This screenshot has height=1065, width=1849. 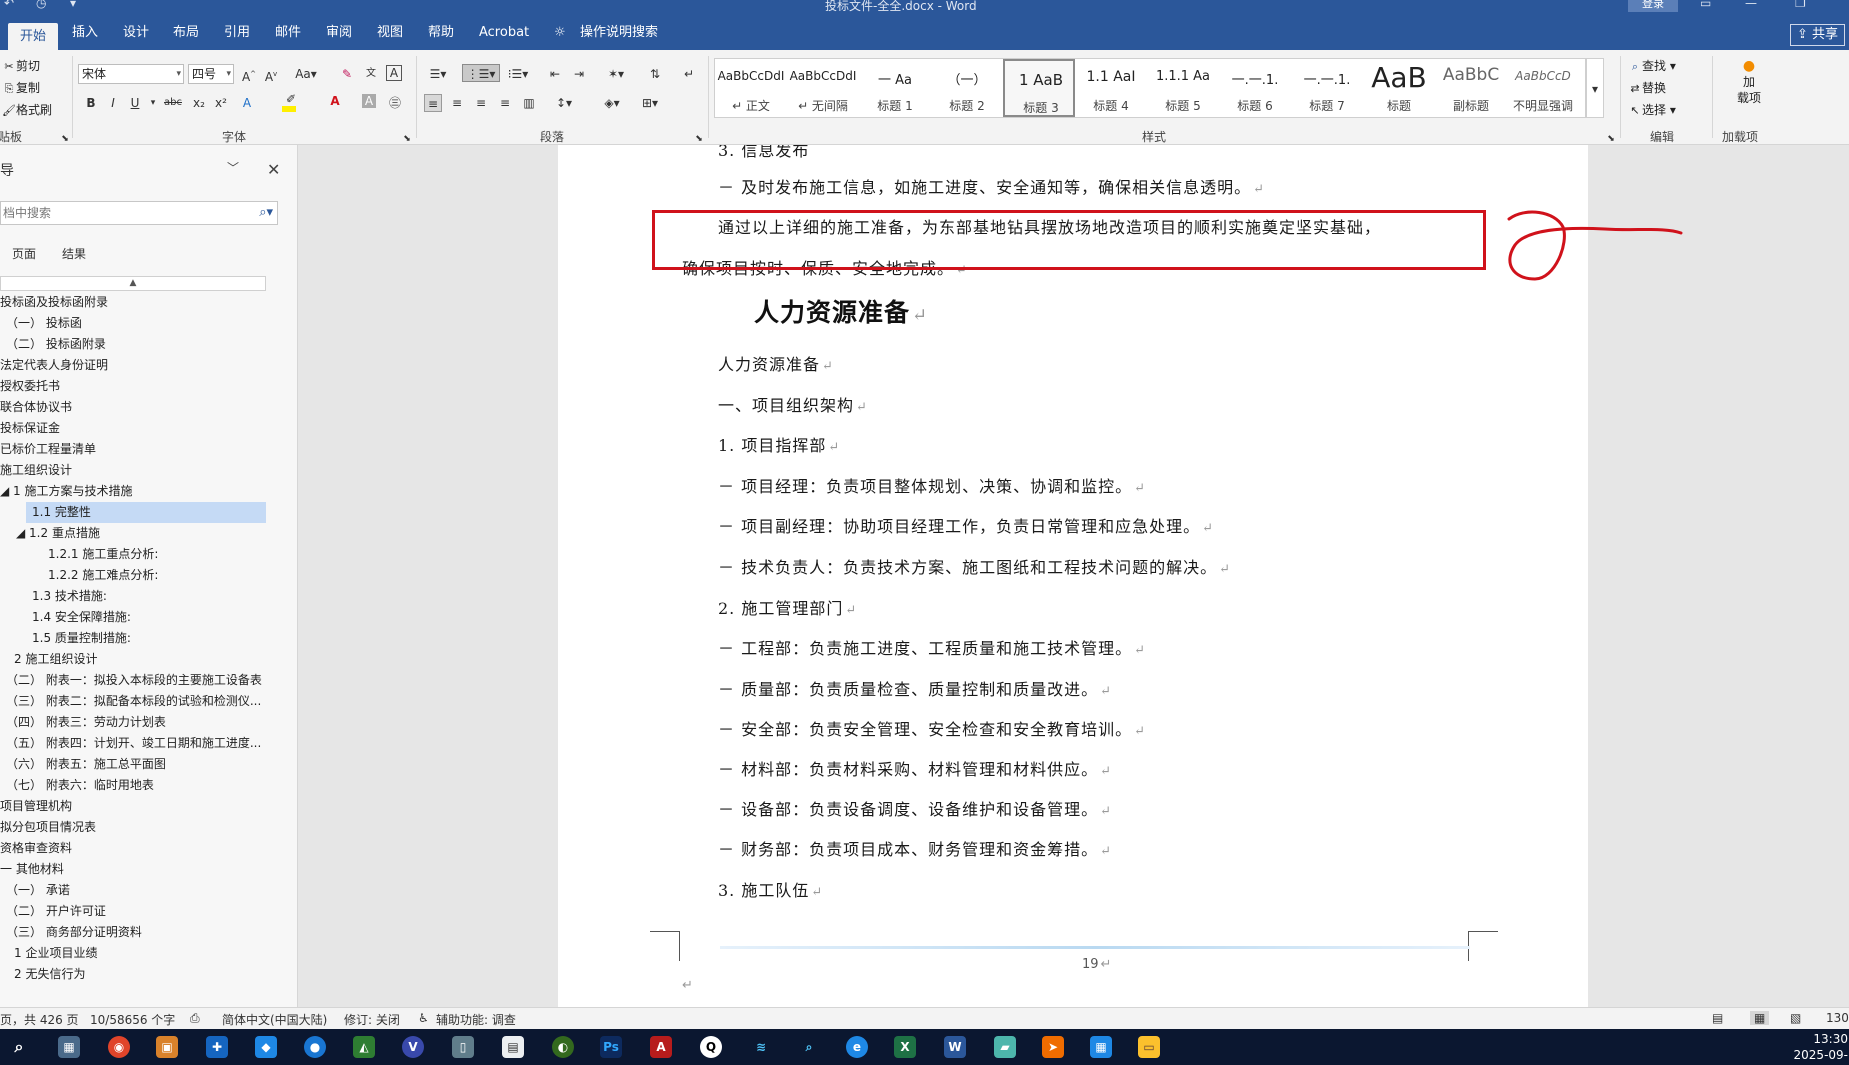 I want to click on style-heading-1: 一 Aa 标题 1, so click(x=895, y=88).